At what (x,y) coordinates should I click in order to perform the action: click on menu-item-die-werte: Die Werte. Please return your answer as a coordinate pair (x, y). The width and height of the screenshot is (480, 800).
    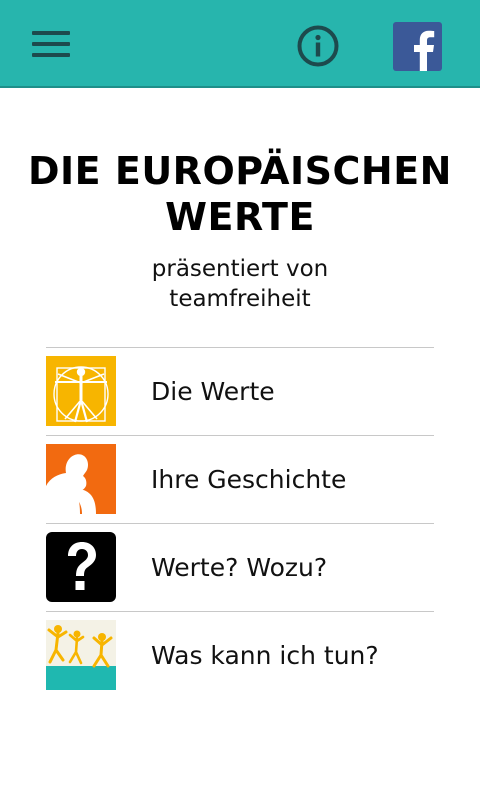
    Looking at the image, I should click on (240, 391).